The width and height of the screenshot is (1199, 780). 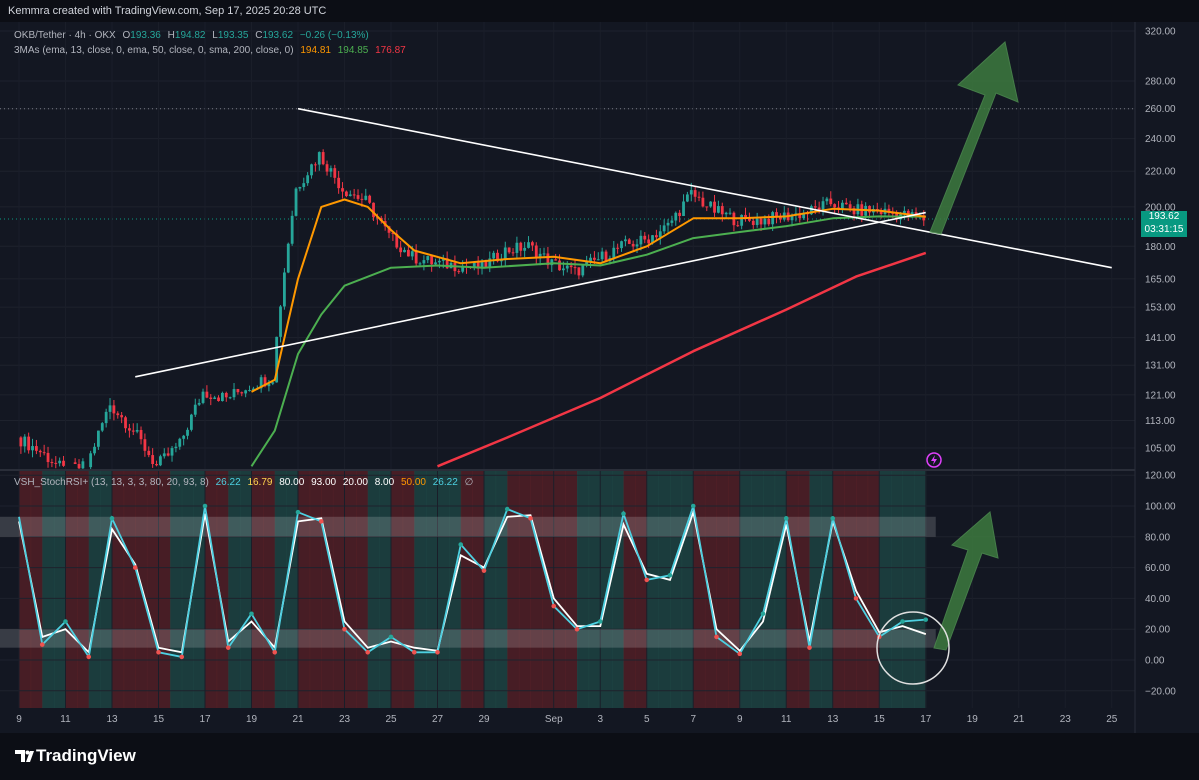 I want to click on ma-value-ema13: 194.81, so click(x=315, y=50).